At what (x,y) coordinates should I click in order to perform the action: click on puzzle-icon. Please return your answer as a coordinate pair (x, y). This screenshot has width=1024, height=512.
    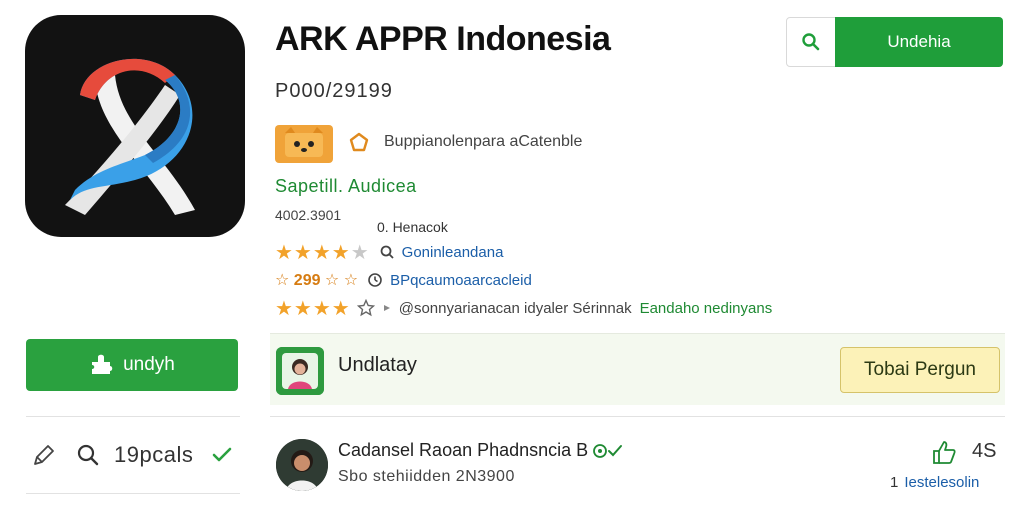
    Looking at the image, I should click on (102, 364).